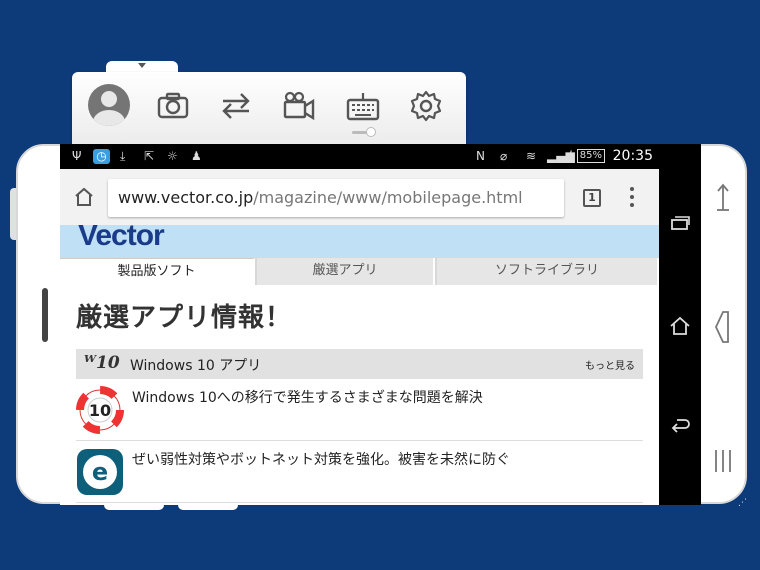  I want to click on tab-selected-apps: 厳選アプリ, so click(346, 271).